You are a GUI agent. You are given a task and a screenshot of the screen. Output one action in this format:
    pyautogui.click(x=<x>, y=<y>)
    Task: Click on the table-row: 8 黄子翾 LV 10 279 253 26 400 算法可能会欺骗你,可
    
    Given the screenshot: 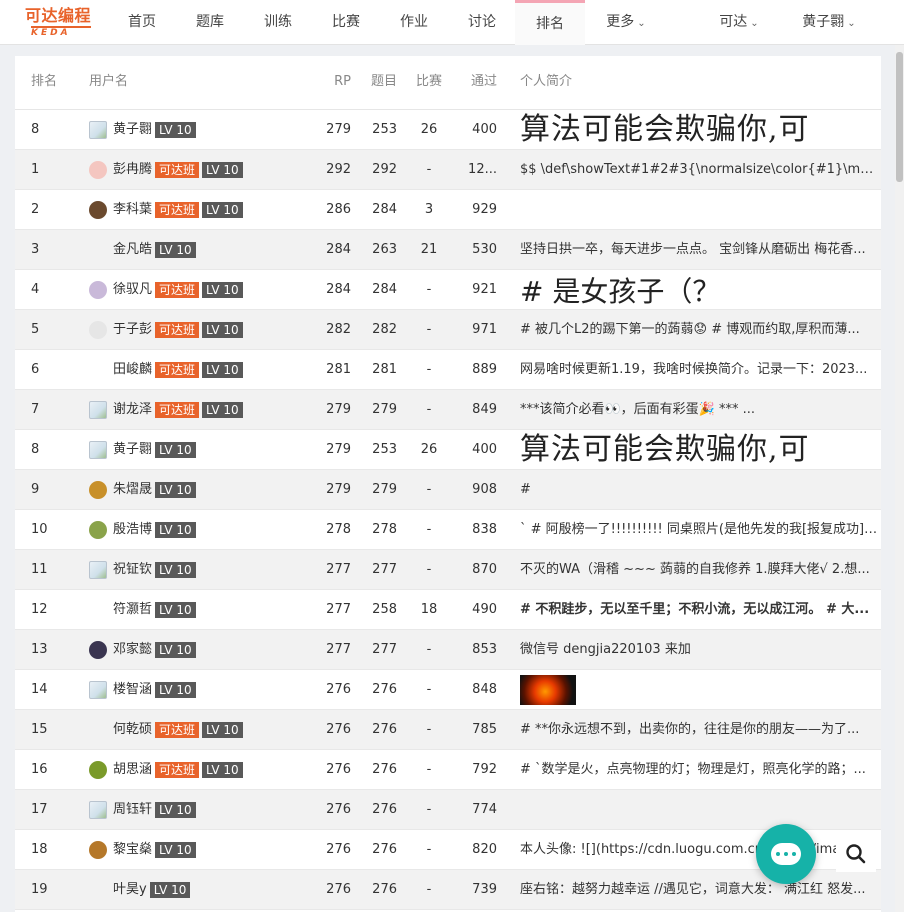 What is the action you would take?
    pyautogui.click(x=448, y=130)
    